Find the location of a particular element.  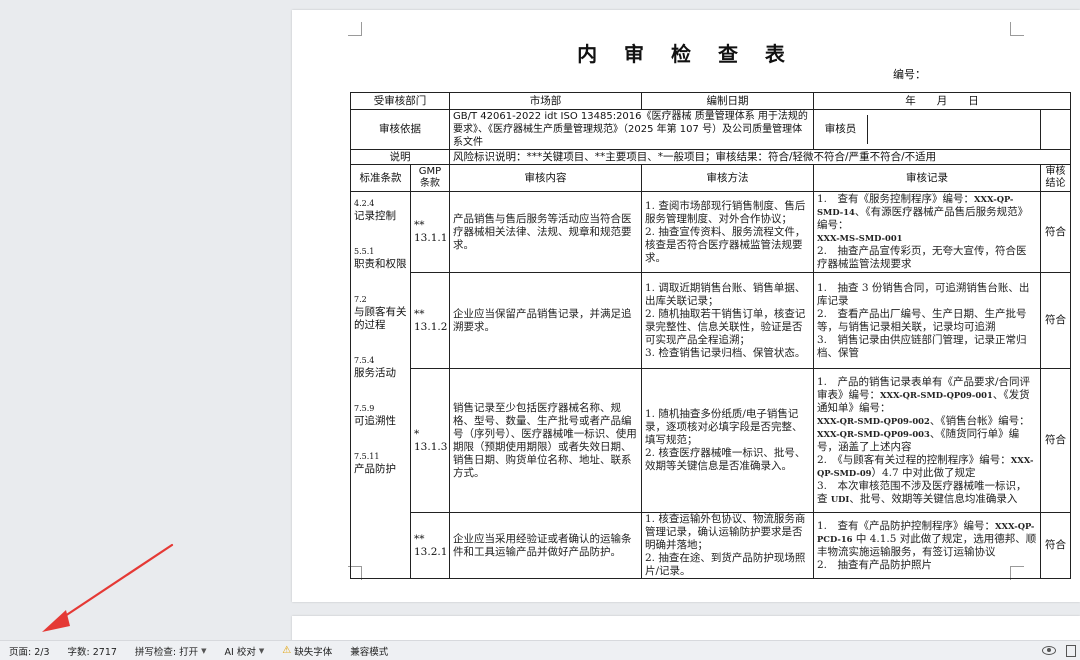

spell-check-label: 拼写检查: 打开 is located at coordinates (166, 652).